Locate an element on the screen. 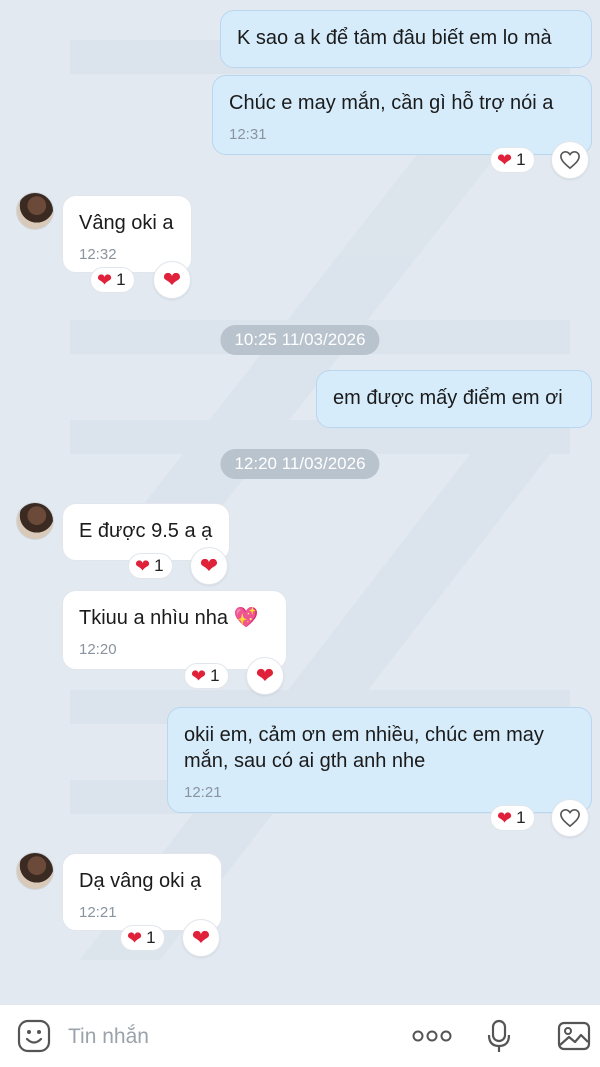 Image resolution: width=600 pixels, height=1067 pixels. message-text: K sao a k để tâm đâu biết em lo mà is located at coordinates (394, 38).